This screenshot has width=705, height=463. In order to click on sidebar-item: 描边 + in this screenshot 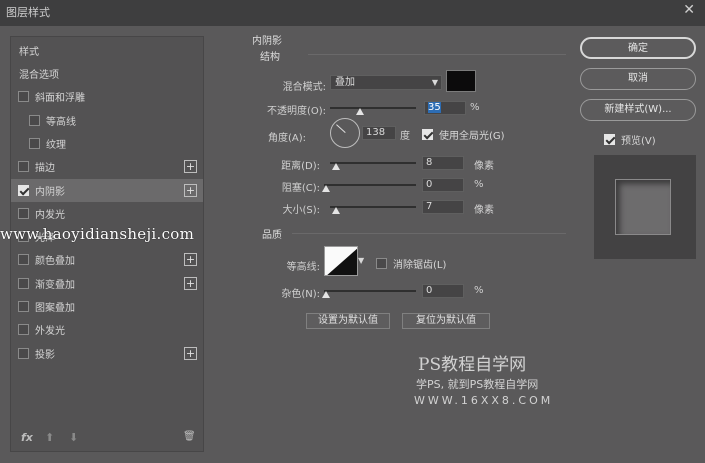, I will do `click(107, 166)`.